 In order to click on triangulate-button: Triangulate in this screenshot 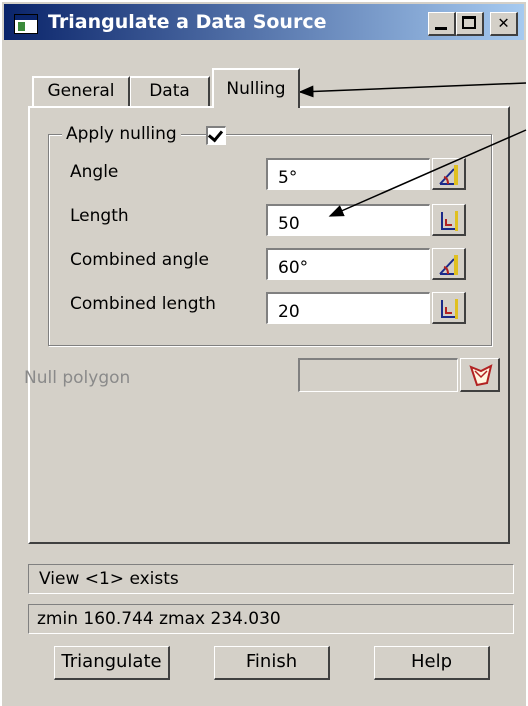, I will do `click(112, 663)`.